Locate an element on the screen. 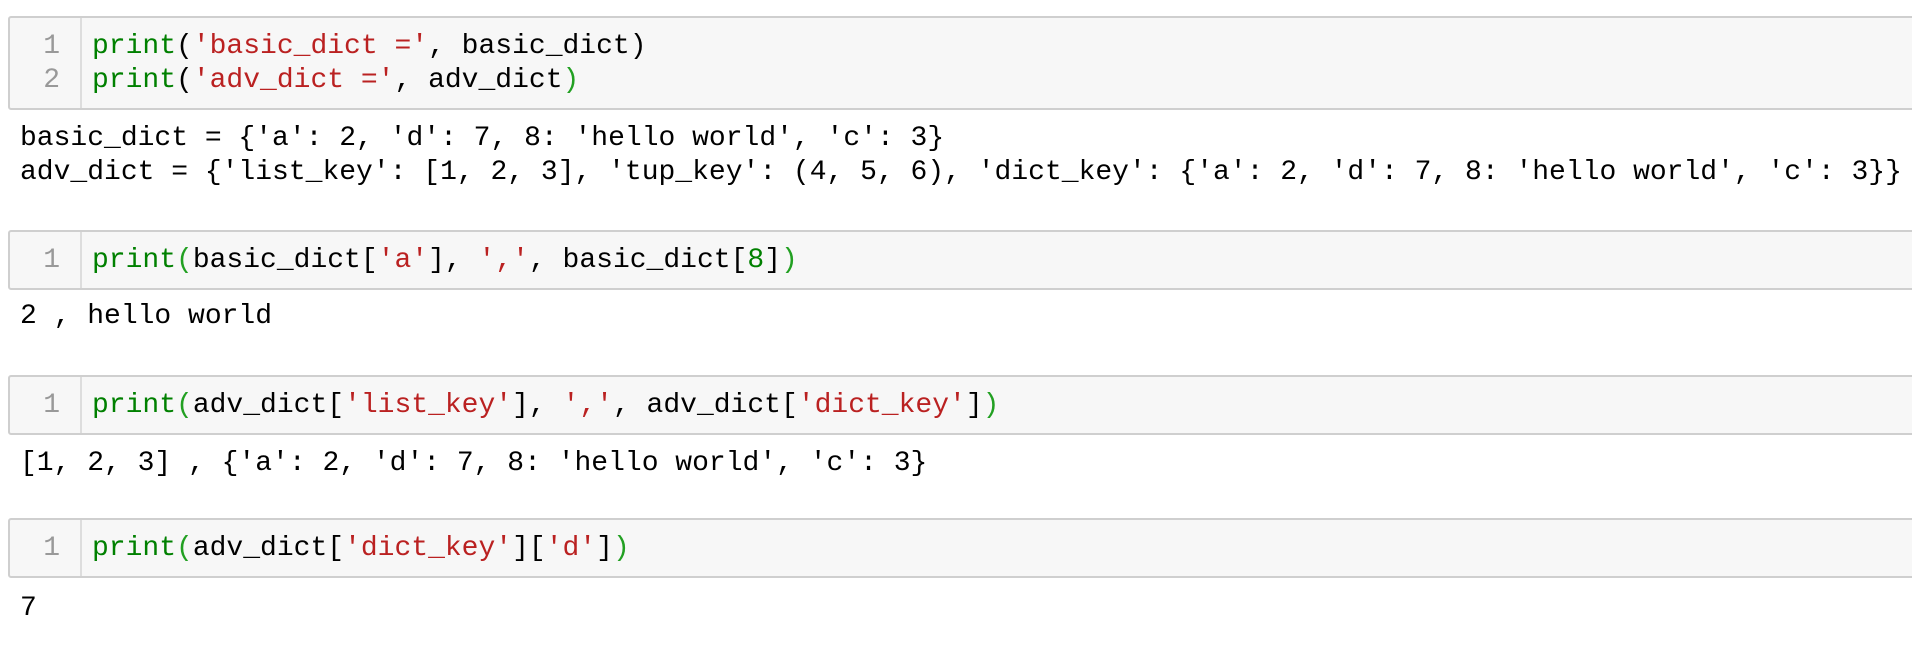 This screenshot has height=656, width=1912. code-token: 8 is located at coordinates (756, 260).